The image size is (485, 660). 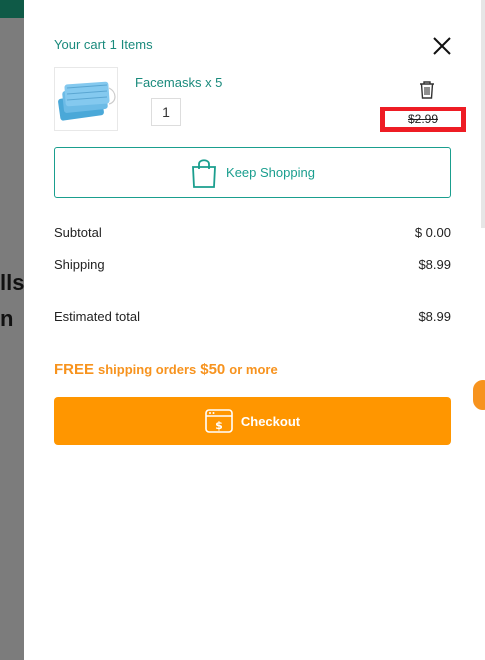 I want to click on estimated-total-value: $8.99, so click(x=434, y=316).